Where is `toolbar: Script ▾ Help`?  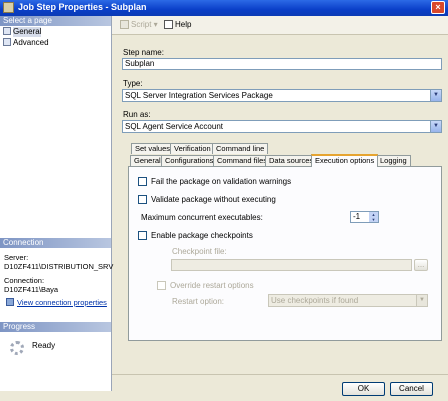
toolbar: Script ▾ Help is located at coordinates (280, 25).